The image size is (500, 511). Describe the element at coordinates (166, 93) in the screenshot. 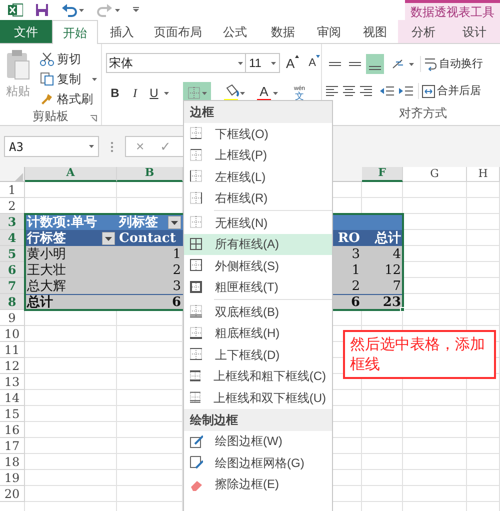

I see `caret-icon` at that location.